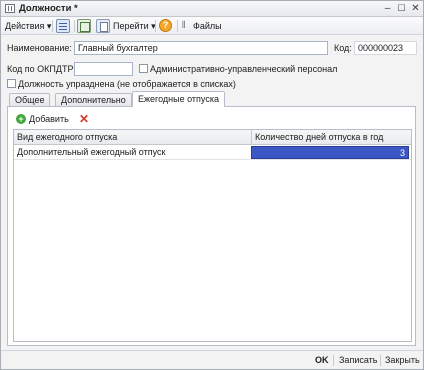 The image size is (424, 370). I want to click on okpdtr-field, so click(103, 69).